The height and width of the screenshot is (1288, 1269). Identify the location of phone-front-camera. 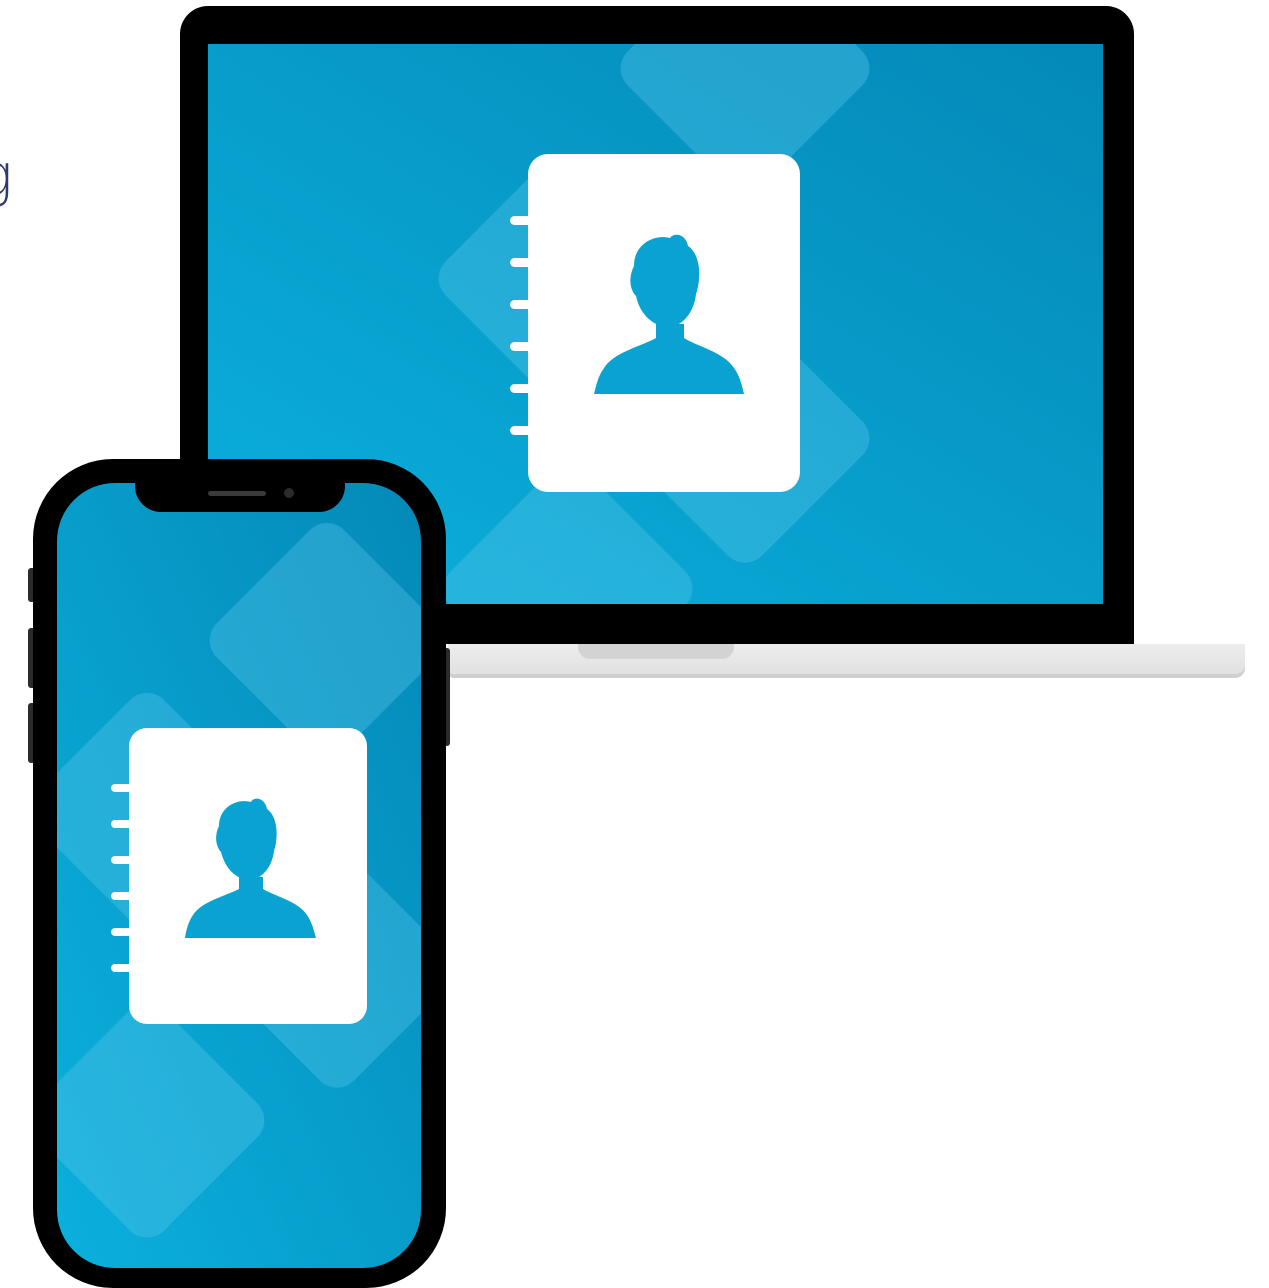
(289, 493).